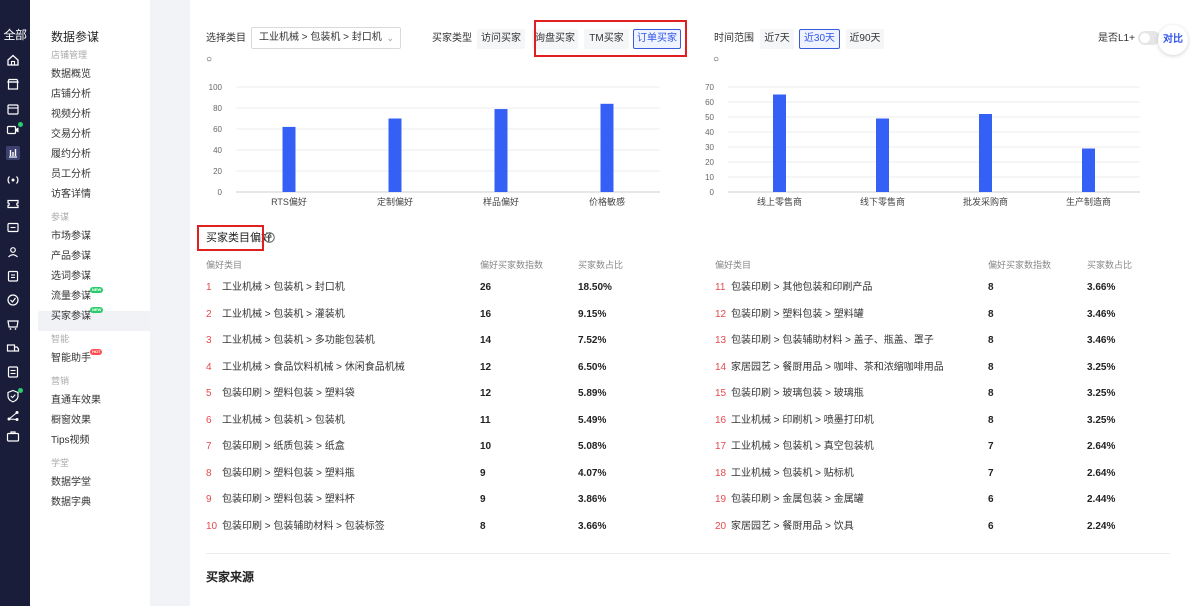  I want to click on sidebar-item-keyword-advisor: 选词参谋, so click(71, 277).